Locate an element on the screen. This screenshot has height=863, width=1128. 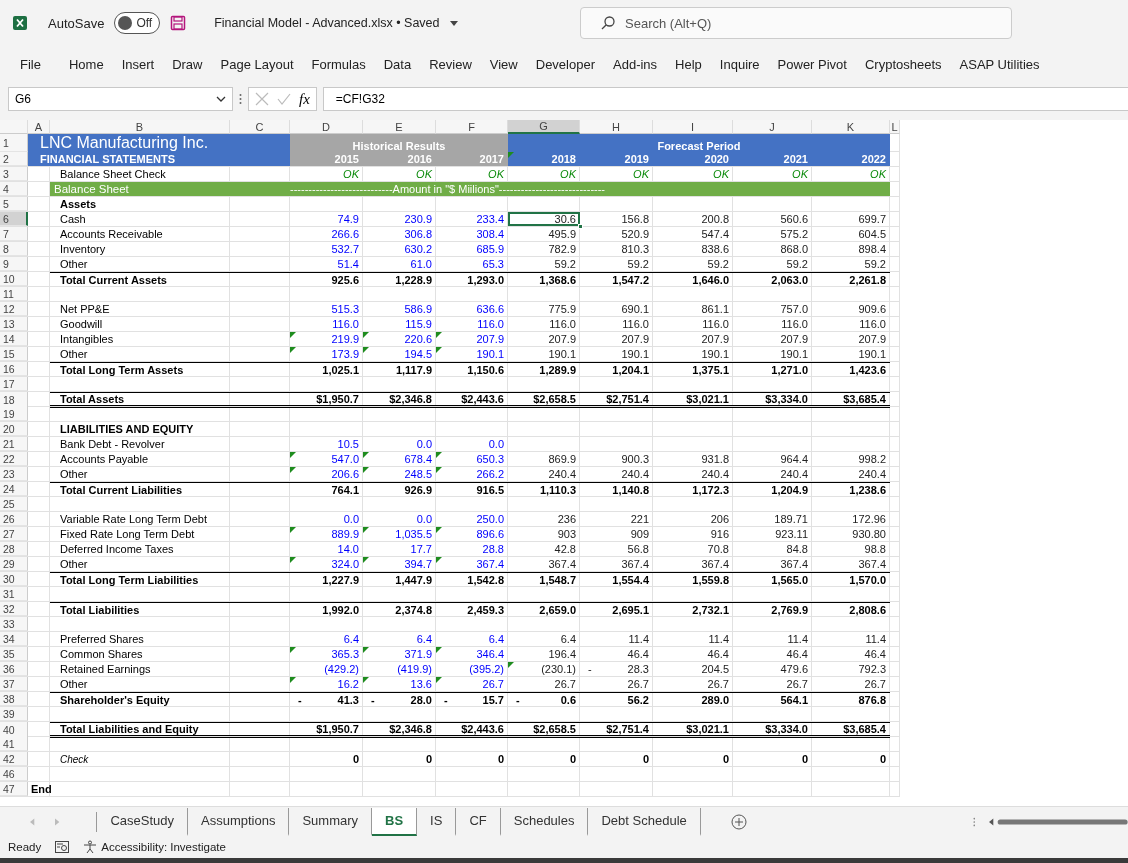
ribbon-tab: File is located at coordinates (35, 64).